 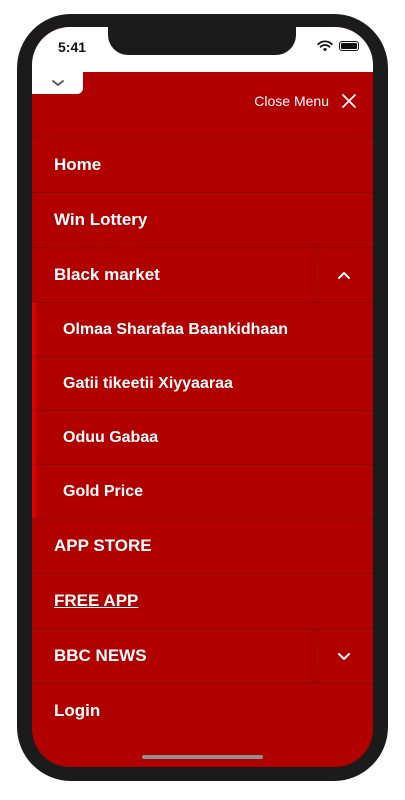 What do you see at coordinates (100, 655) in the screenshot?
I see `menu-item-label: BBC NEWS` at bounding box center [100, 655].